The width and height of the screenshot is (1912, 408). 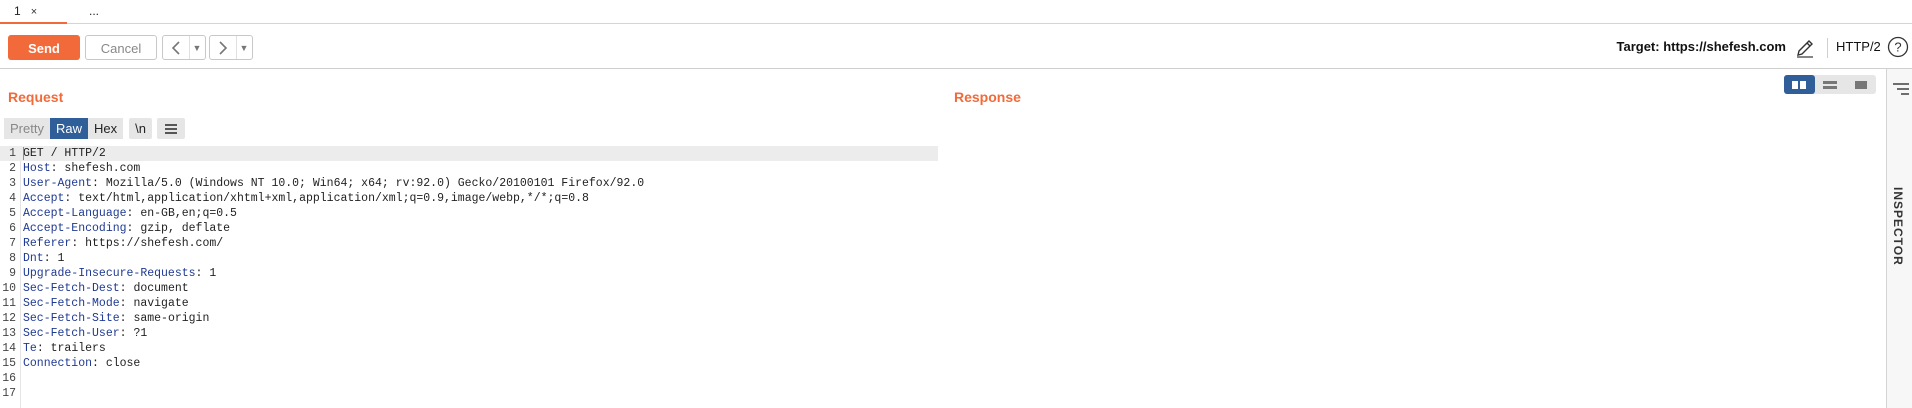 I want to click on text-cursor, so click(x=23, y=153).